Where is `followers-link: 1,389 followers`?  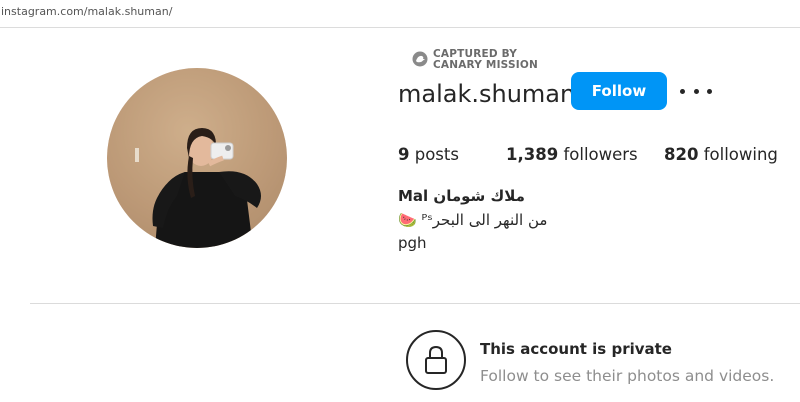
followers-link: 1,389 followers is located at coordinates (572, 154).